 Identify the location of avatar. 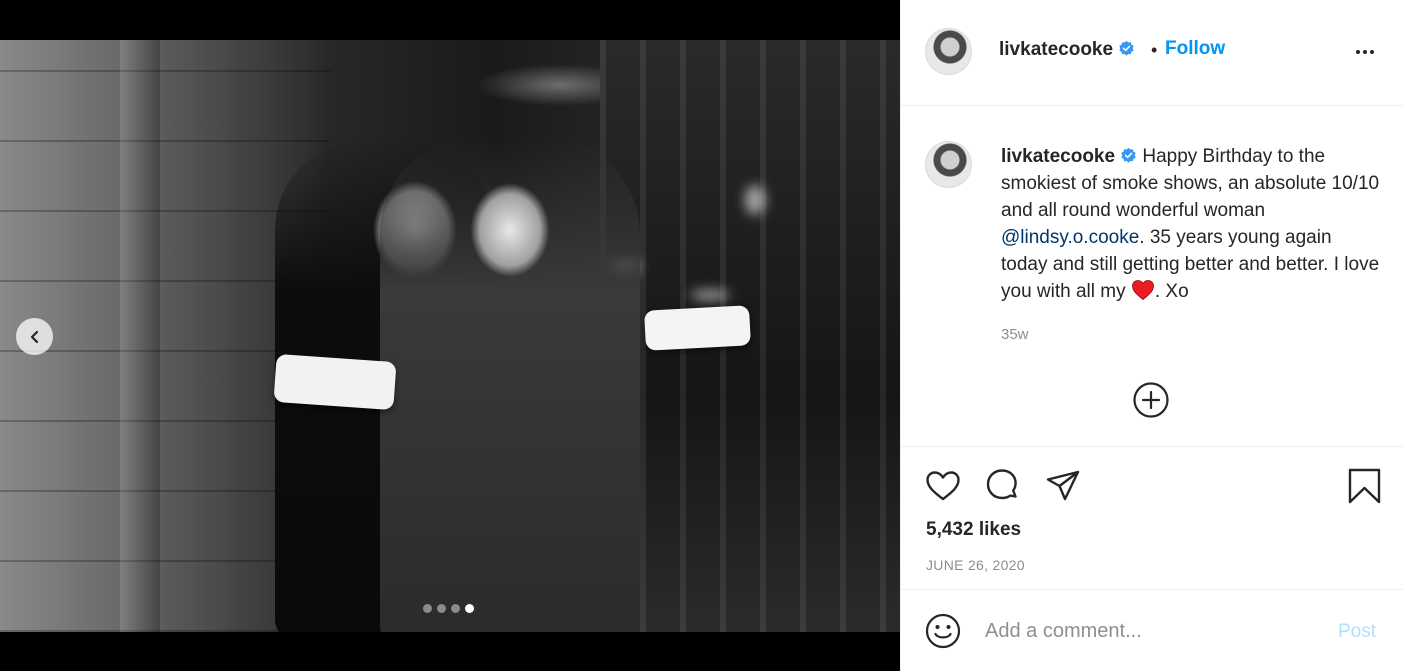
(948, 51).